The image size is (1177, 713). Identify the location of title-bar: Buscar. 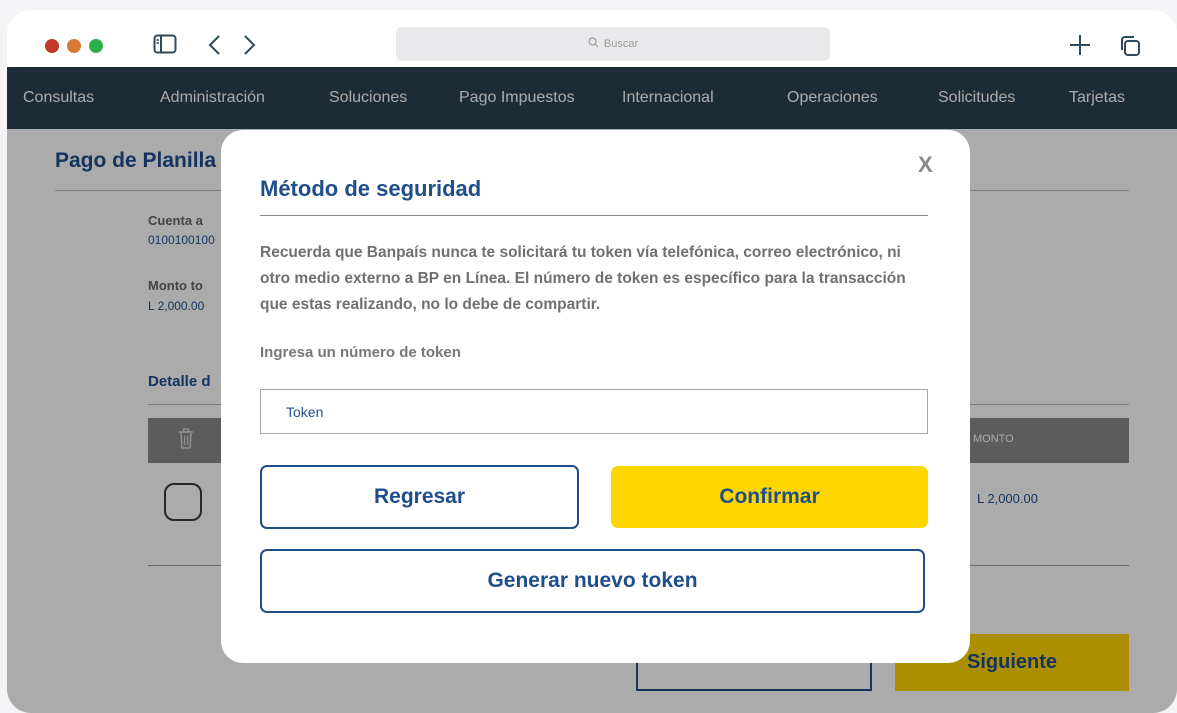
(592, 38).